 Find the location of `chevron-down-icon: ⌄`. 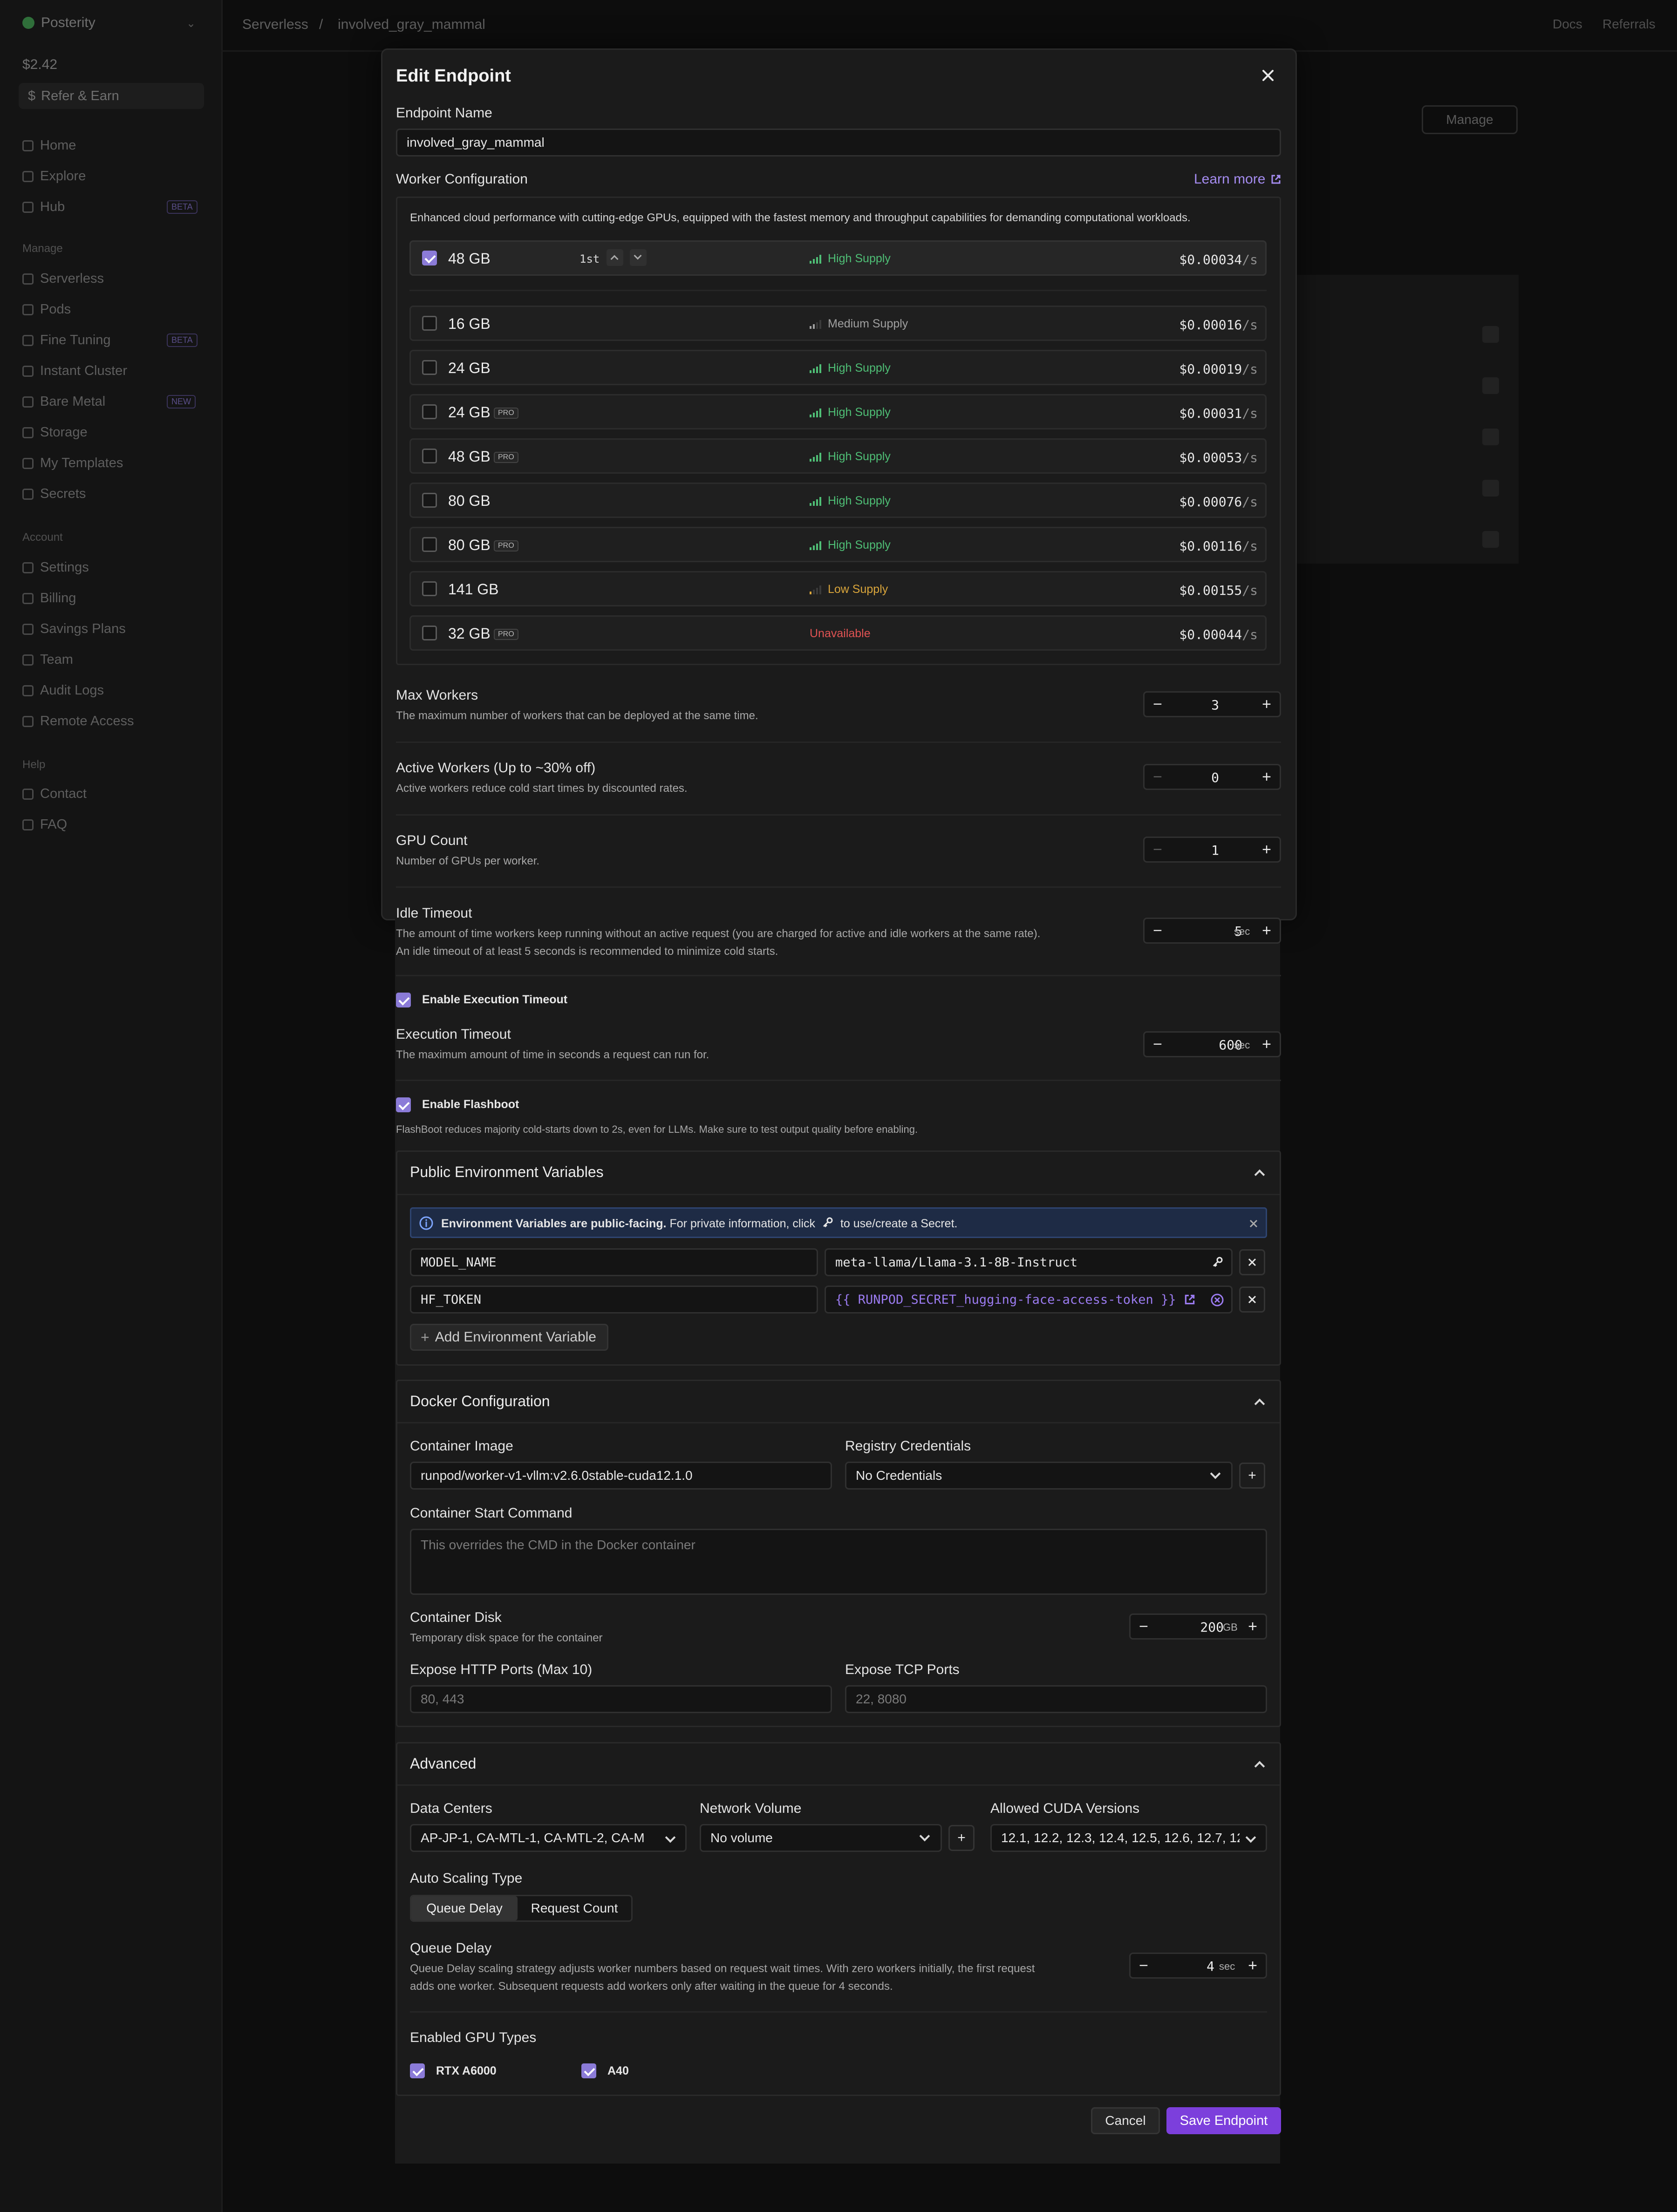

chevron-down-icon: ⌄ is located at coordinates (191, 23).